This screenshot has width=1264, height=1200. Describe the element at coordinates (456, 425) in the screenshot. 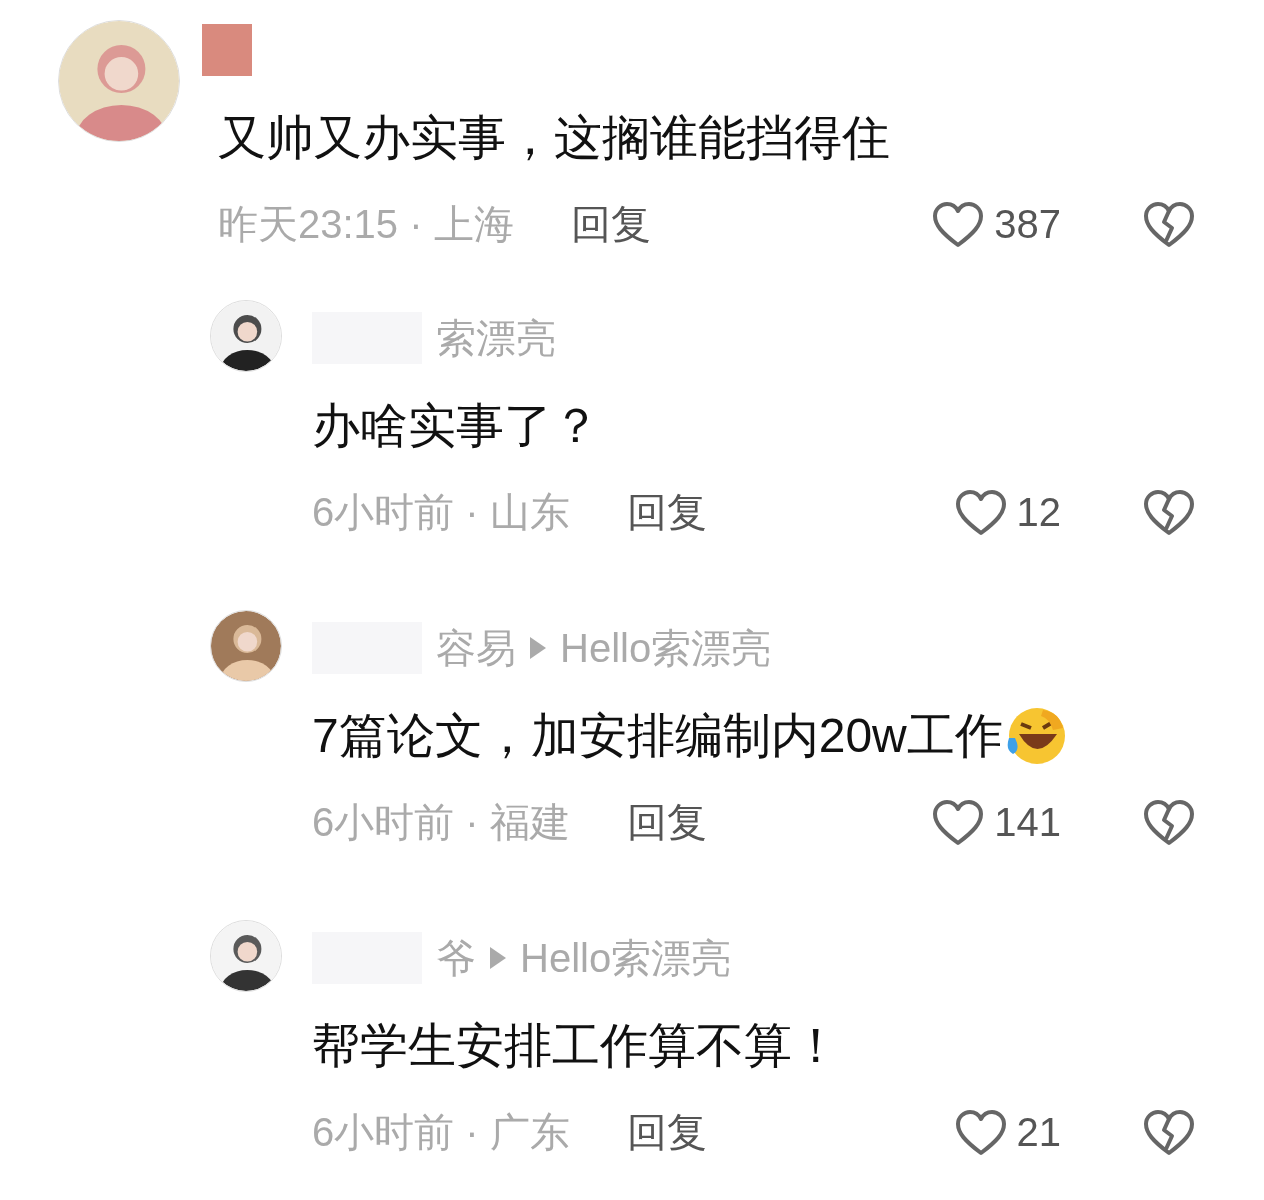

I see `comment-text: 办啥实事了？` at that location.